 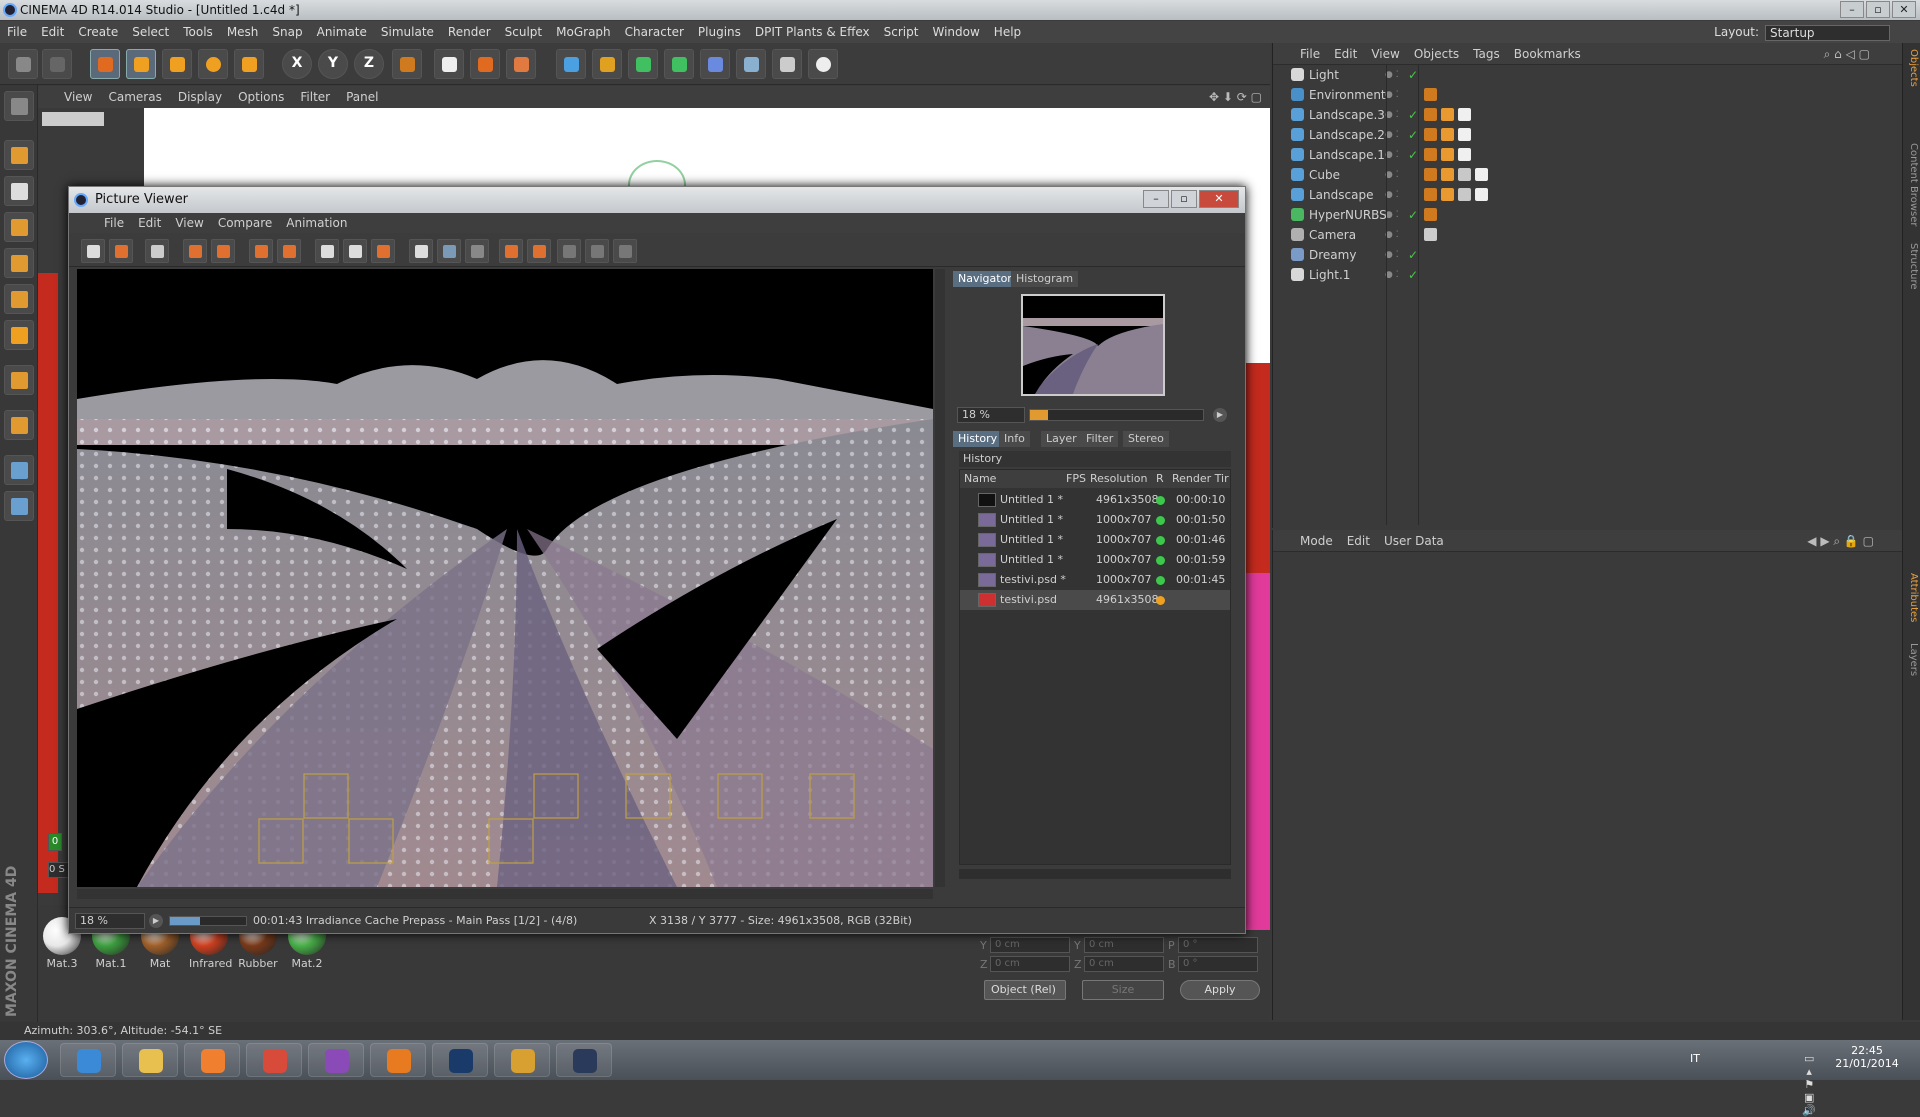 What do you see at coordinates (1345, 54) in the screenshot?
I see `object-menu-edit: Edit` at bounding box center [1345, 54].